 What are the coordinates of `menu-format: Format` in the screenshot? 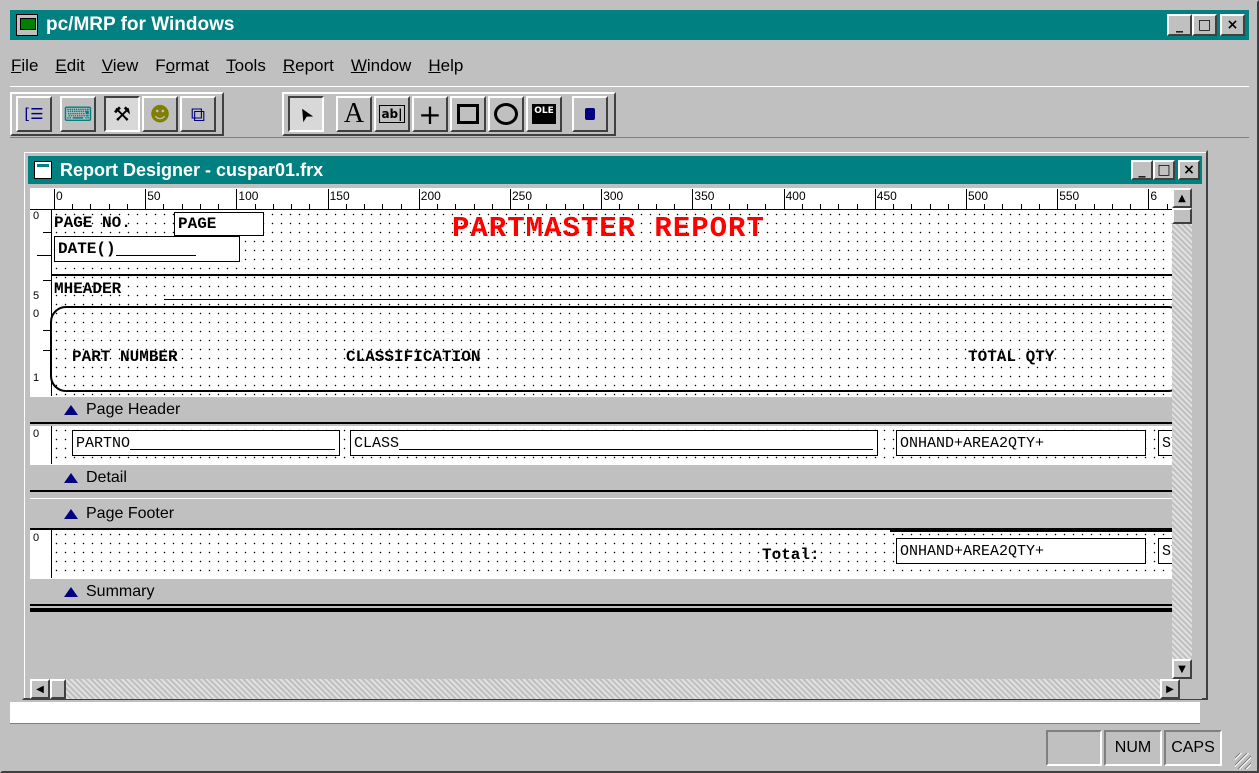 It's located at (182, 66).